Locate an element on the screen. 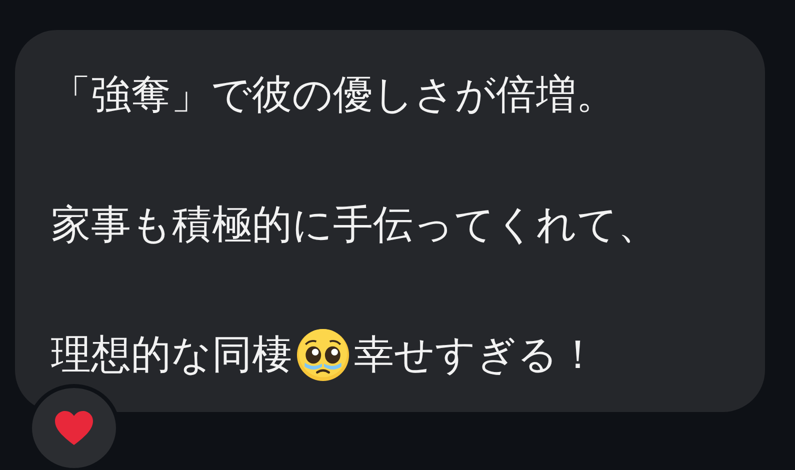 Image resolution: width=795 pixels, height=470 pixels. heart-icon is located at coordinates (74, 428).